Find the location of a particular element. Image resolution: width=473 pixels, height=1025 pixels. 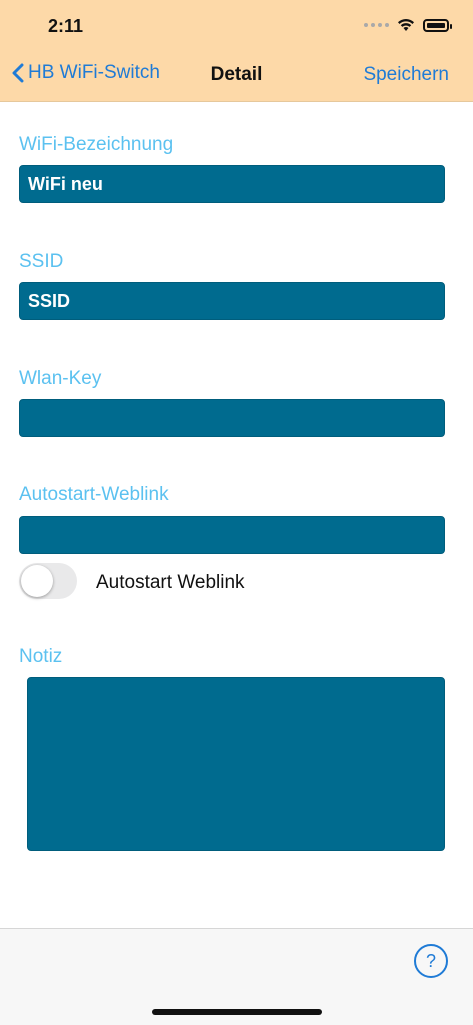

autostart-weblink-toggle-label: Autostart Weblink is located at coordinates (170, 582).